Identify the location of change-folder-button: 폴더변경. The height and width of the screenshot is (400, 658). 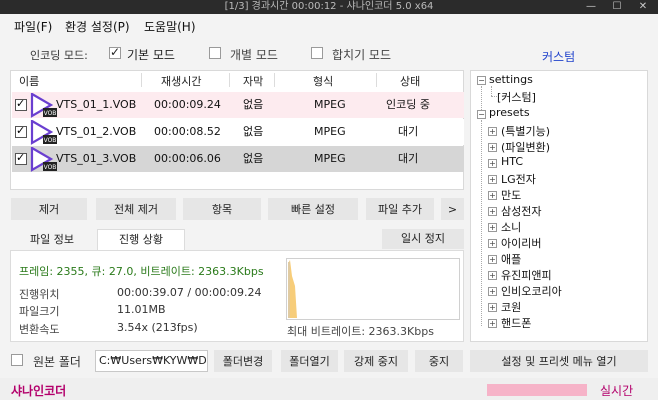
(243, 361).